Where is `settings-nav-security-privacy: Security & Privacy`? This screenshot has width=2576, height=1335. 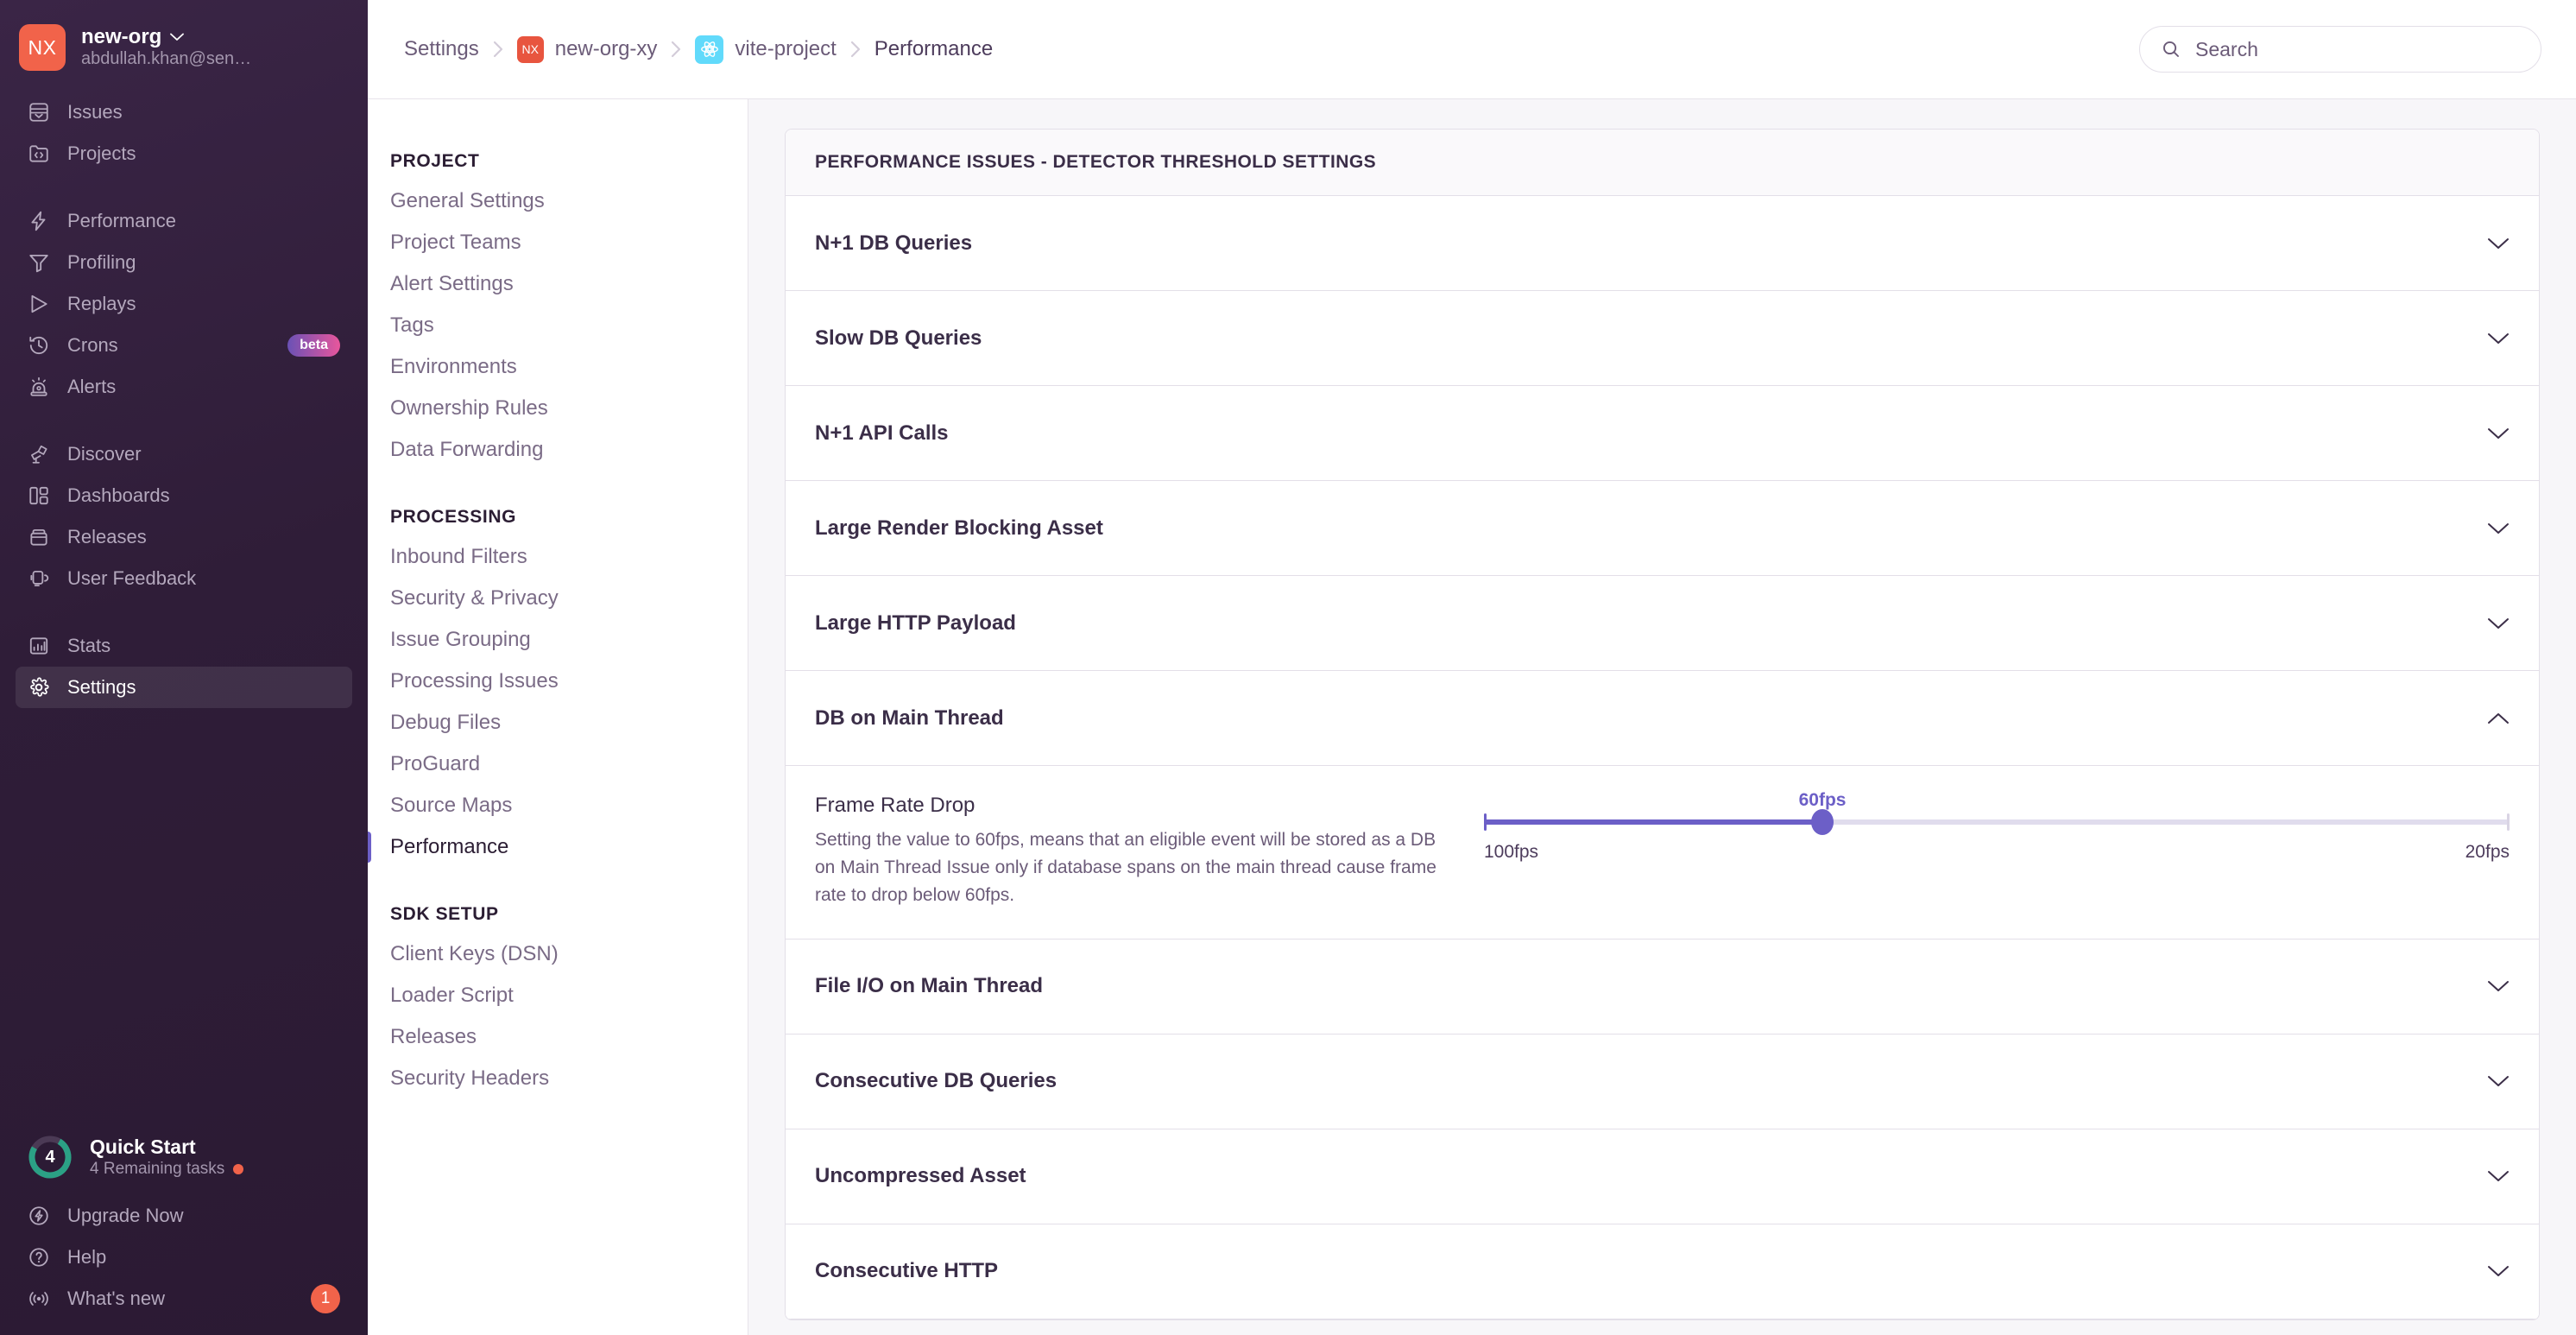 settings-nav-security-privacy: Security & Privacy is located at coordinates (558, 598).